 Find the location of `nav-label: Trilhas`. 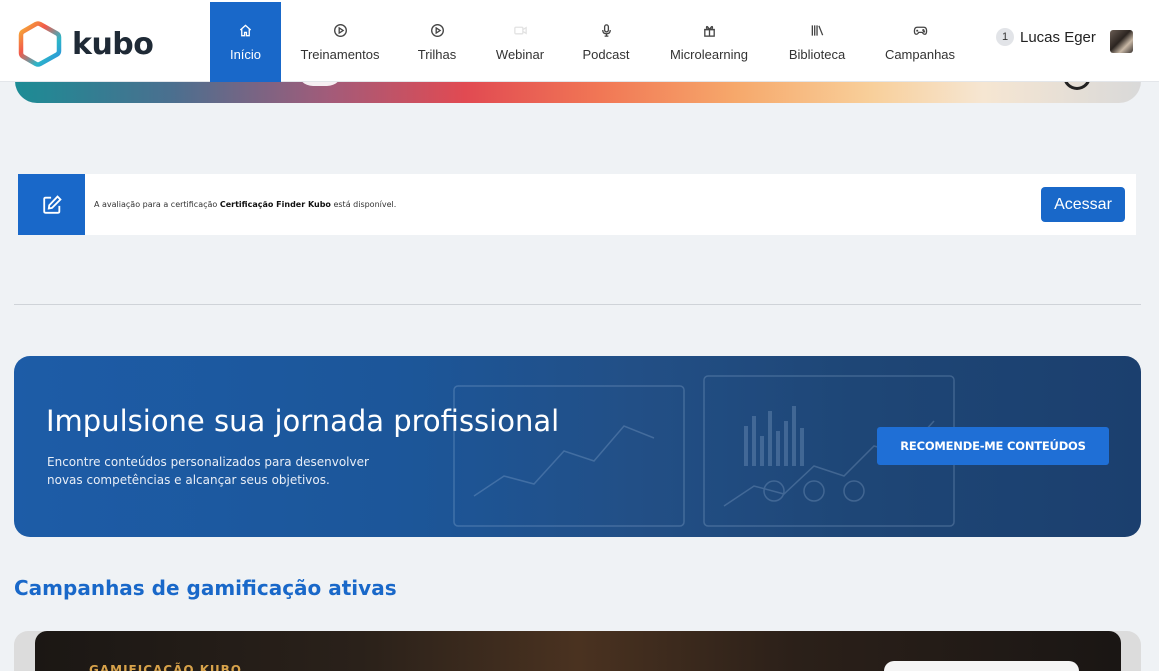

nav-label: Trilhas is located at coordinates (437, 54).